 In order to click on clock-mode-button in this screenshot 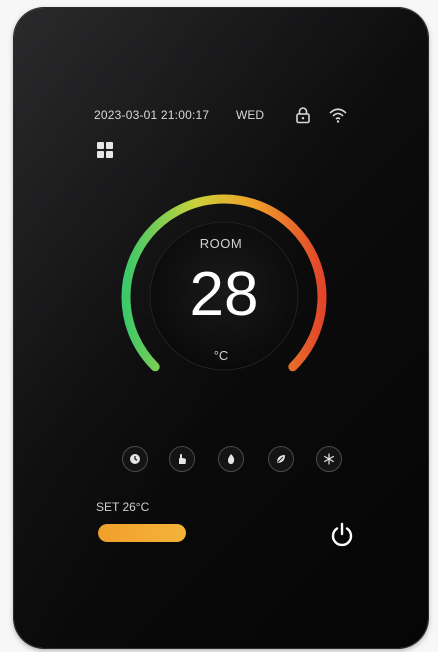, I will do `click(135, 459)`.